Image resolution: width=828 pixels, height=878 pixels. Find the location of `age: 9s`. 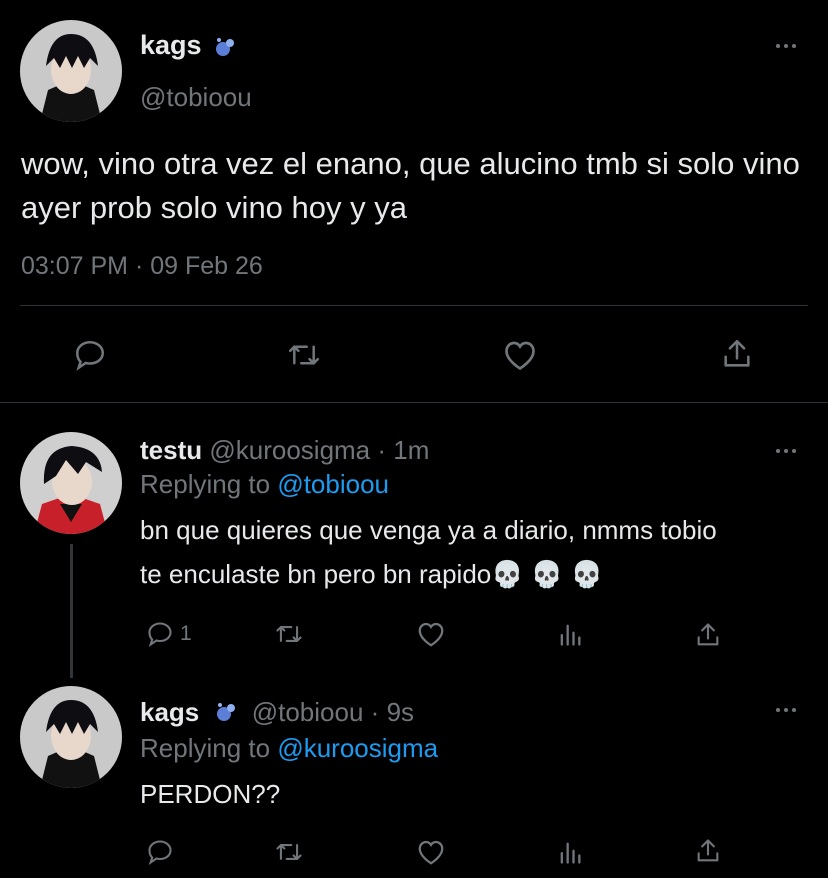

age: 9s is located at coordinates (400, 712).